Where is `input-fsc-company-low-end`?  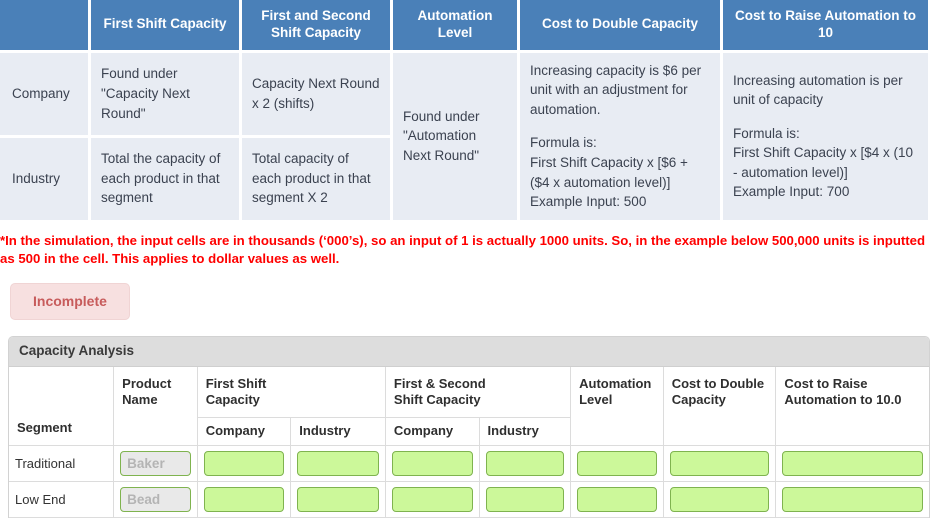 input-fsc-company-low-end is located at coordinates (244, 499).